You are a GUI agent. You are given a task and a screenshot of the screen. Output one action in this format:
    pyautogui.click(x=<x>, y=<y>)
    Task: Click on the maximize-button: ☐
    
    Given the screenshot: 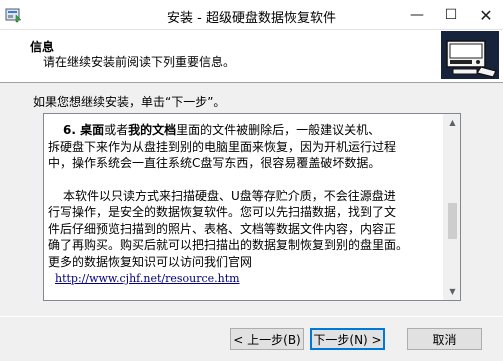 What is the action you would take?
    pyautogui.click(x=451, y=15)
    